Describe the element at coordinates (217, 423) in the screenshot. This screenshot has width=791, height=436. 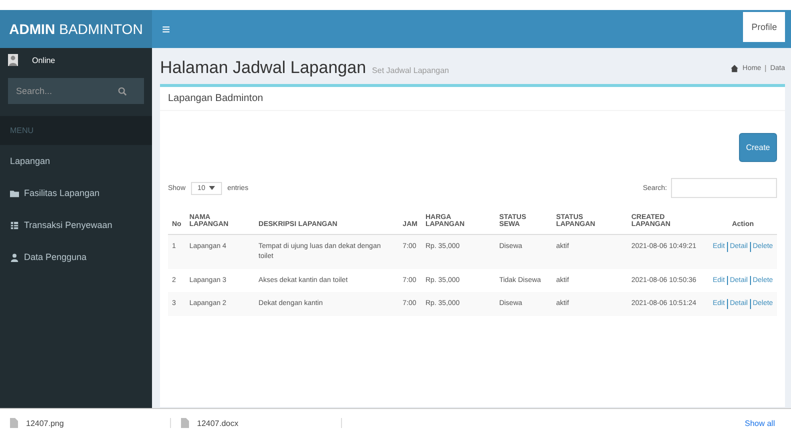
I see `download-item: 12407.docx` at that location.